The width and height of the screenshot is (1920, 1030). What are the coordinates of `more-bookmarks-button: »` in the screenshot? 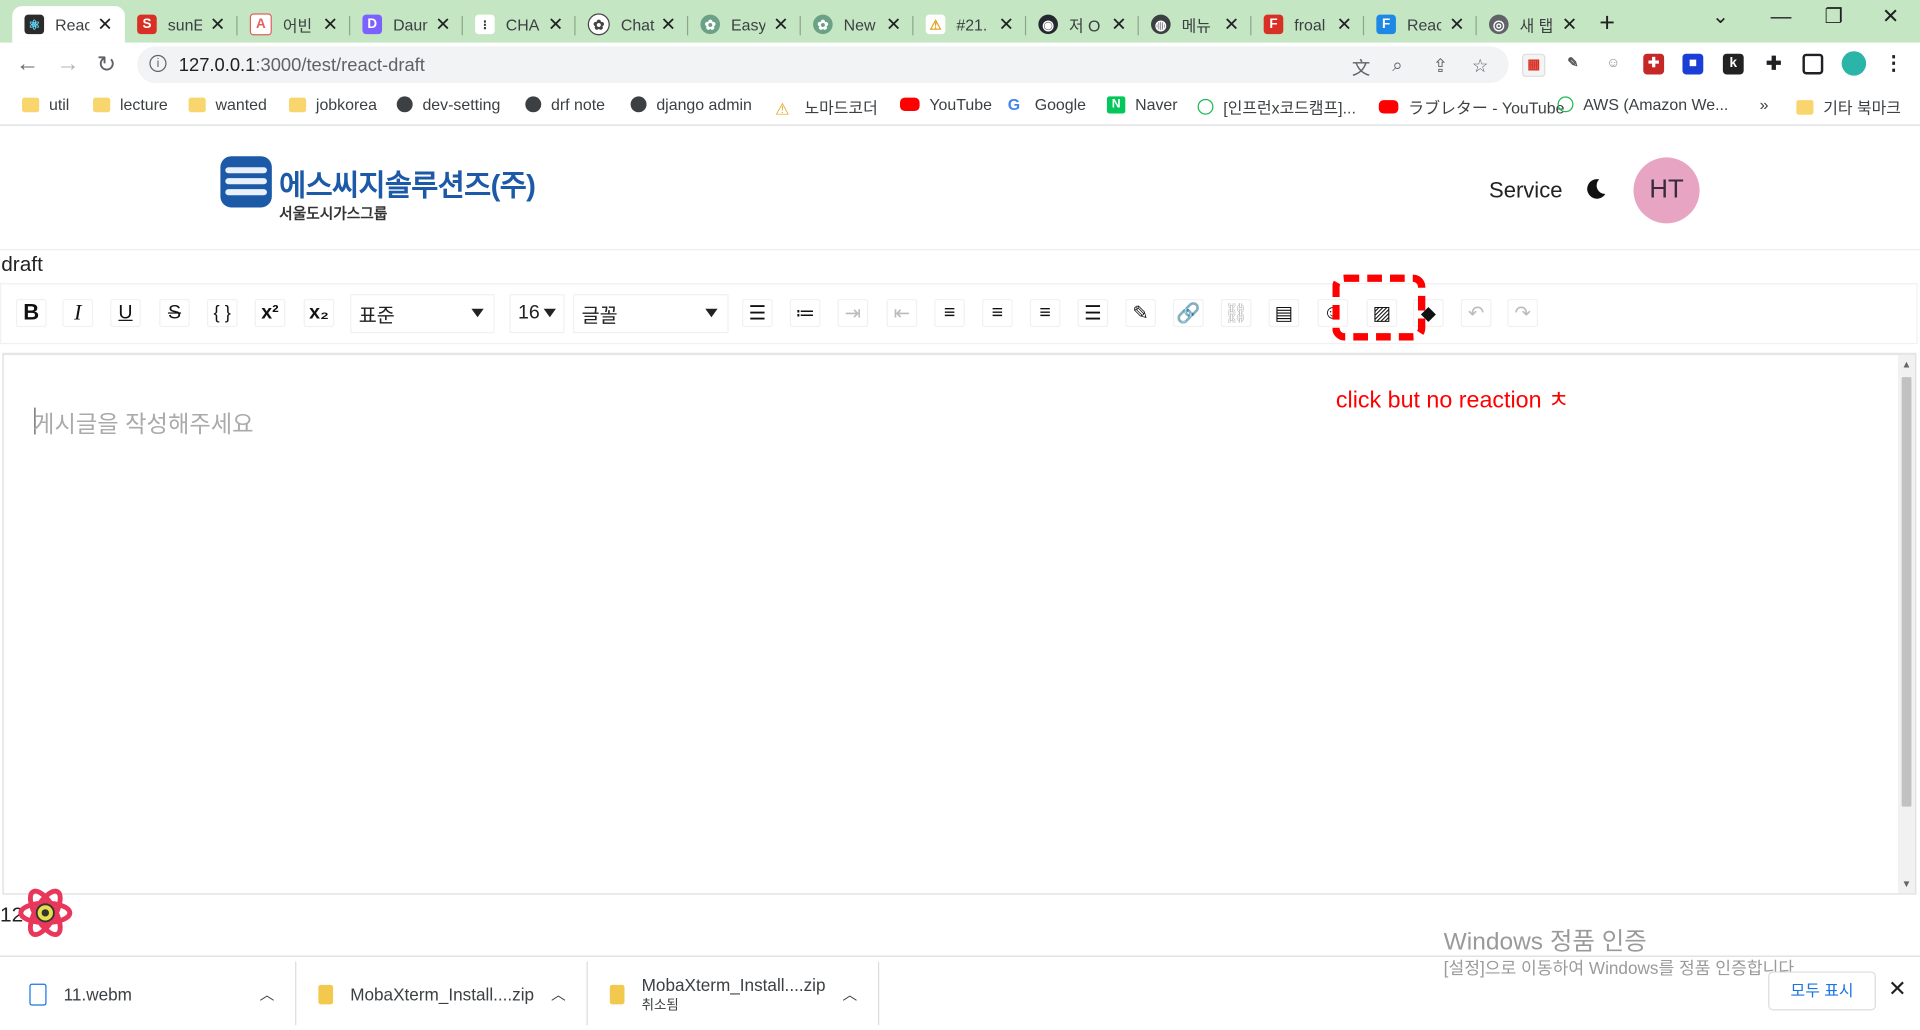 It's located at (1764, 104).